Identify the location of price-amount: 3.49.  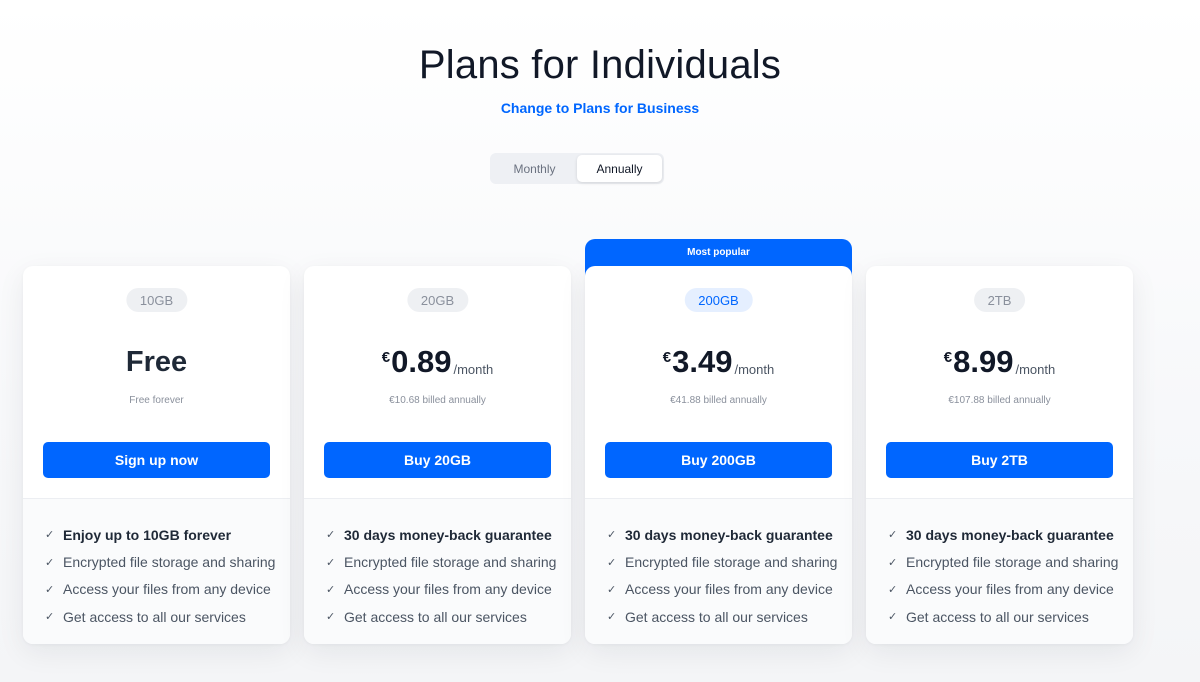
(702, 361).